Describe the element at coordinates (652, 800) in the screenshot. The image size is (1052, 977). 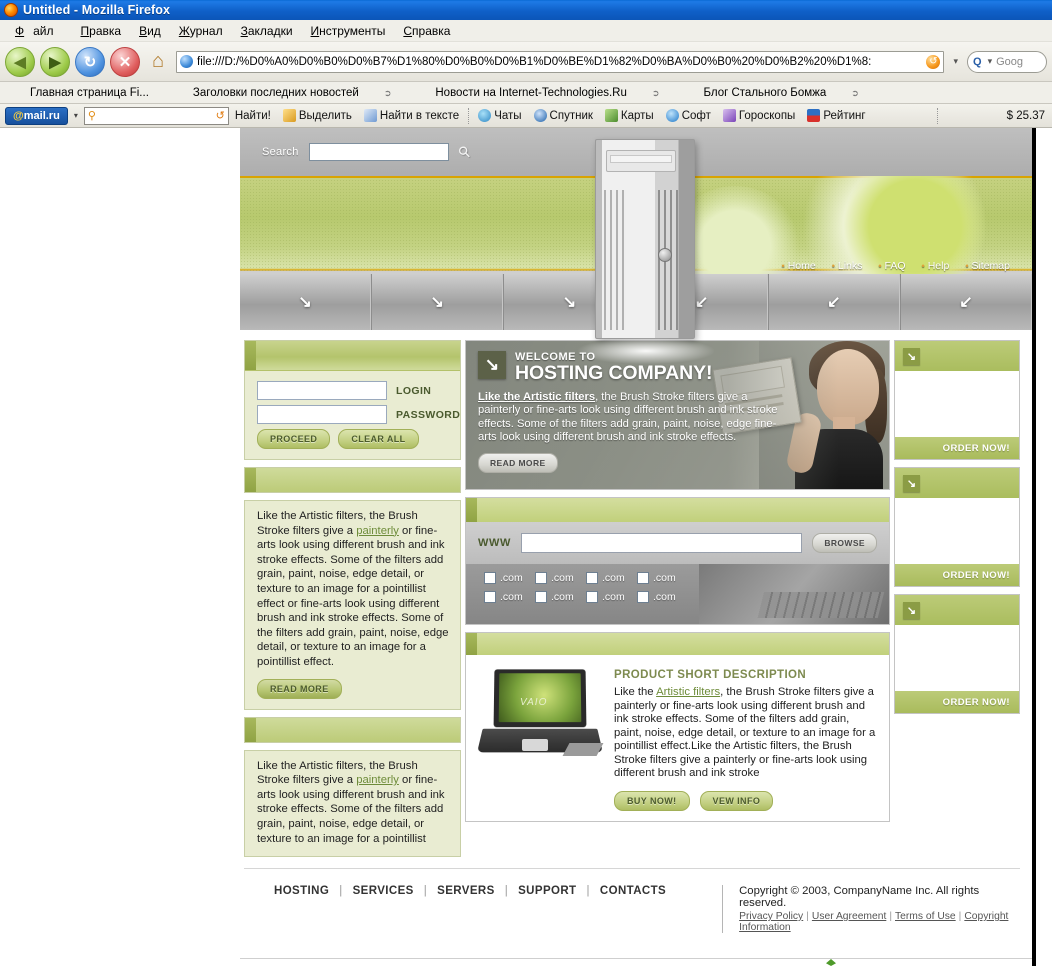
I see `buy-now-button: BUY NOW!` at that location.